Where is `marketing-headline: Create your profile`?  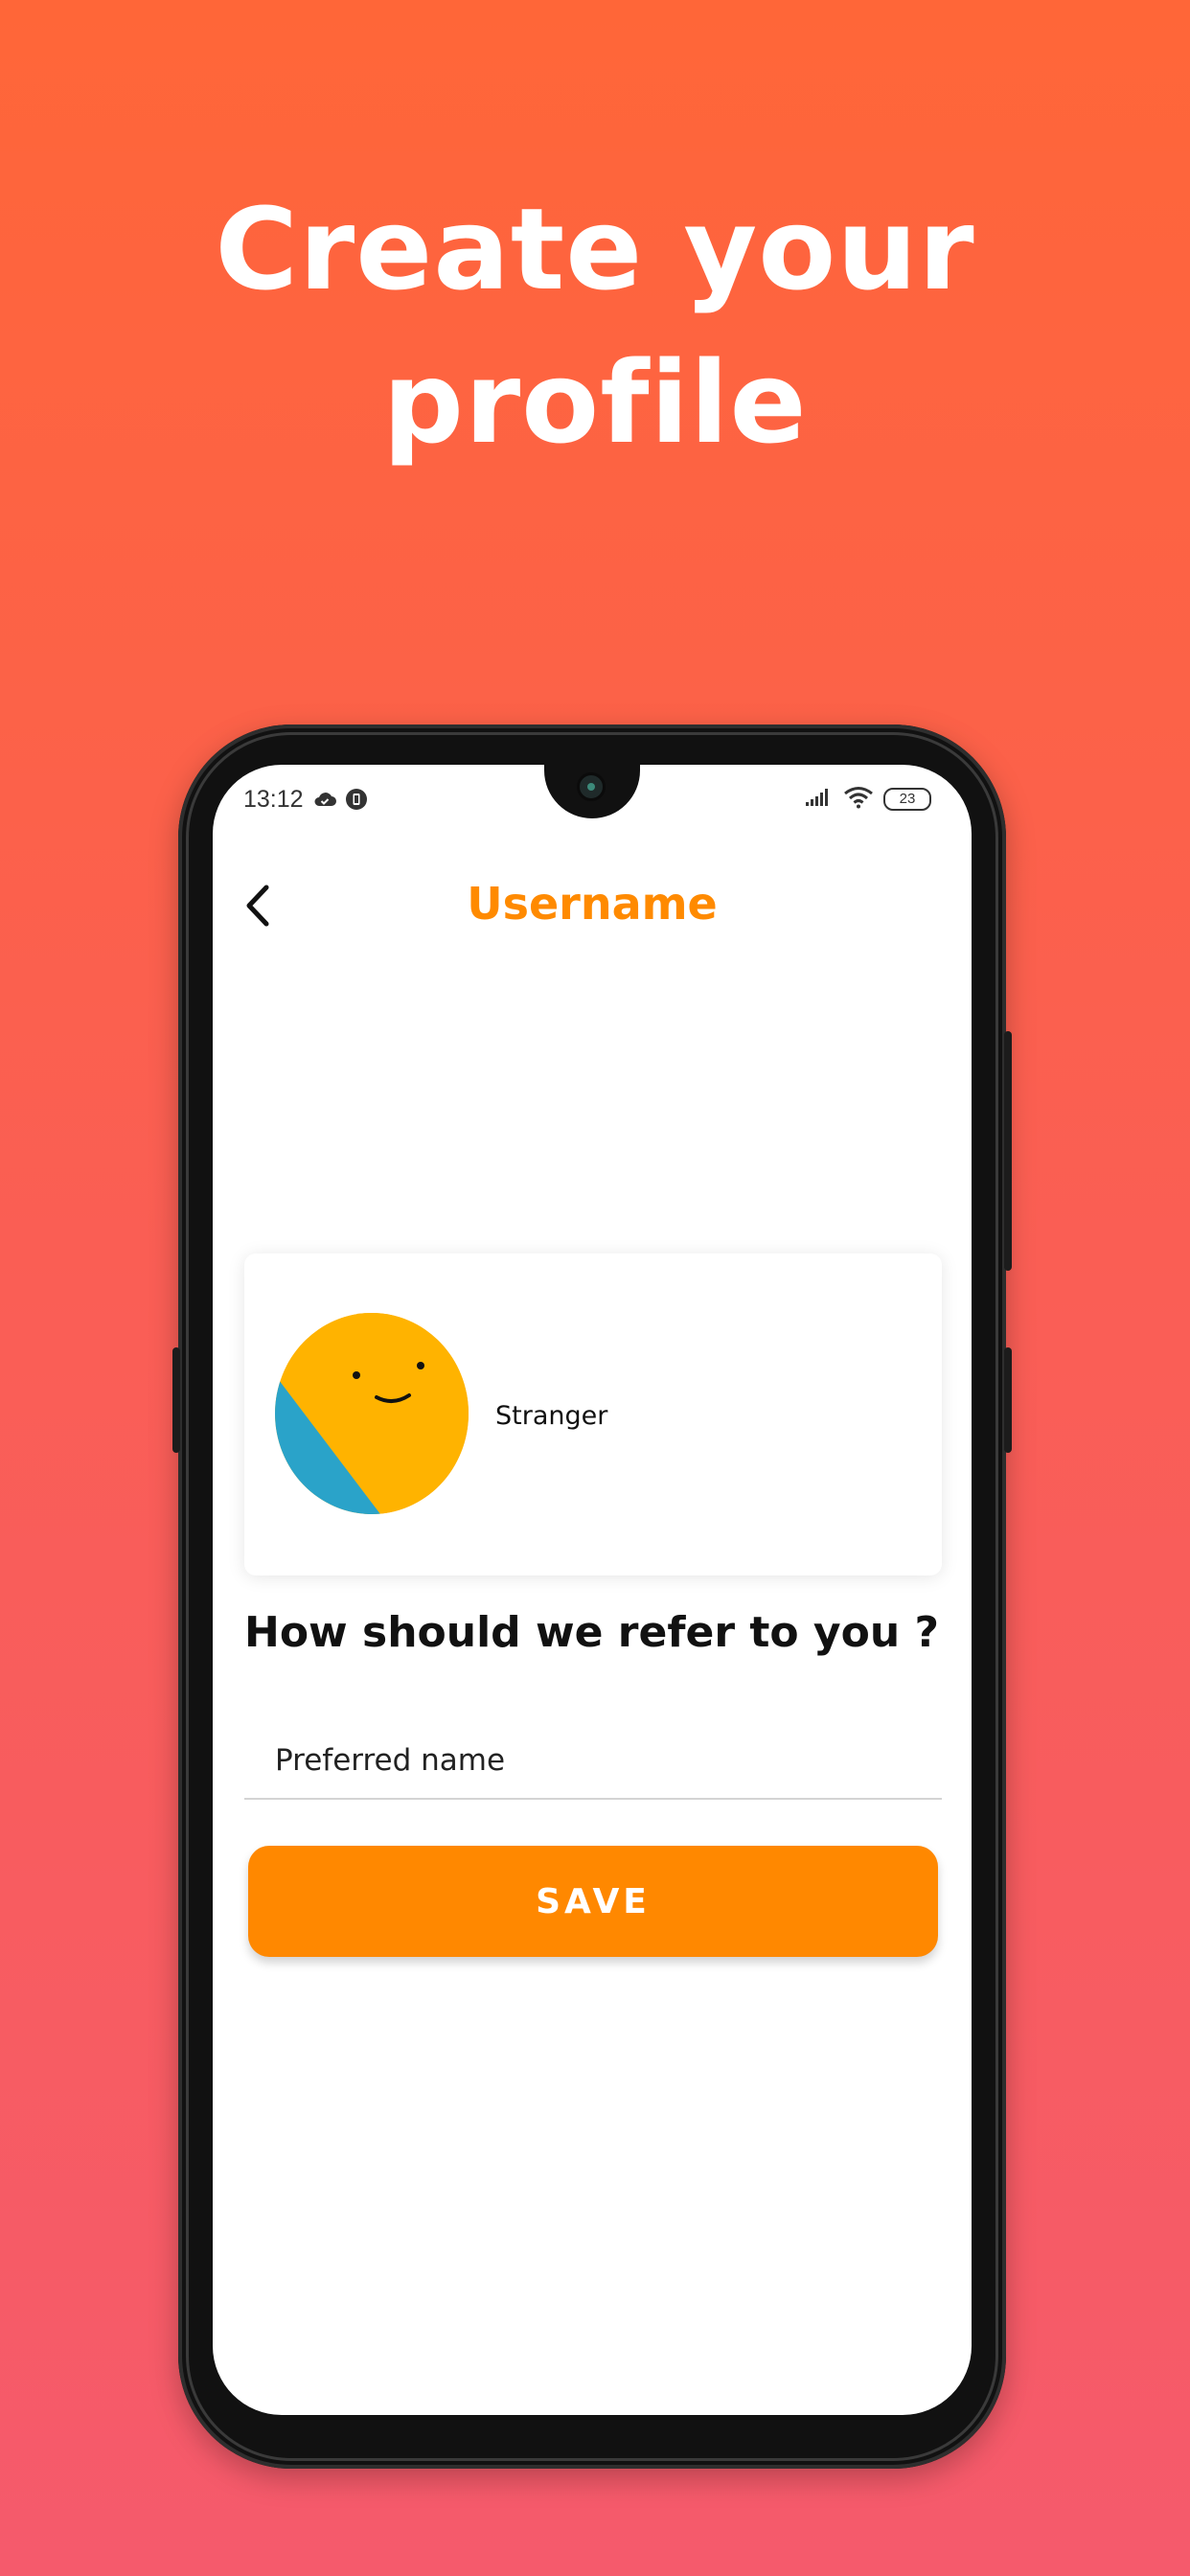 marketing-headline: Create your profile is located at coordinates (595, 325).